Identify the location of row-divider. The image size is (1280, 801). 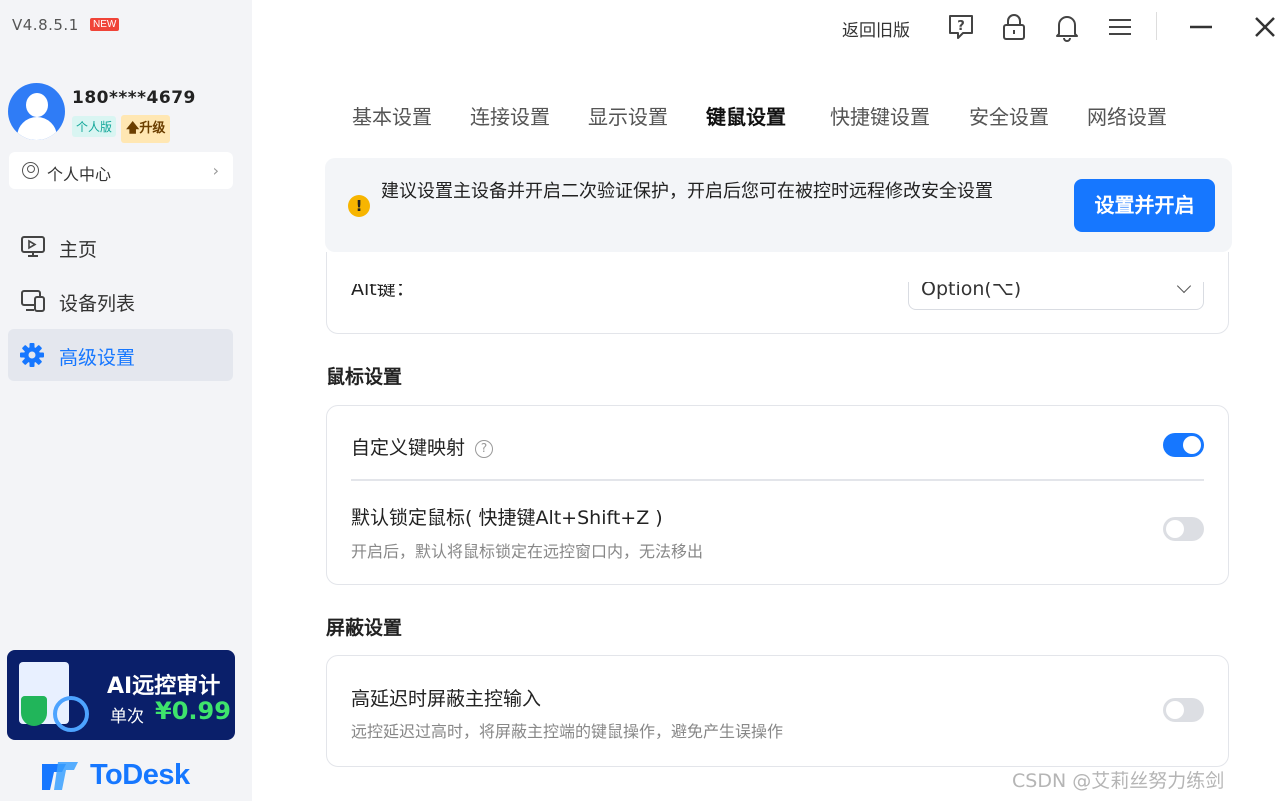
(777, 480).